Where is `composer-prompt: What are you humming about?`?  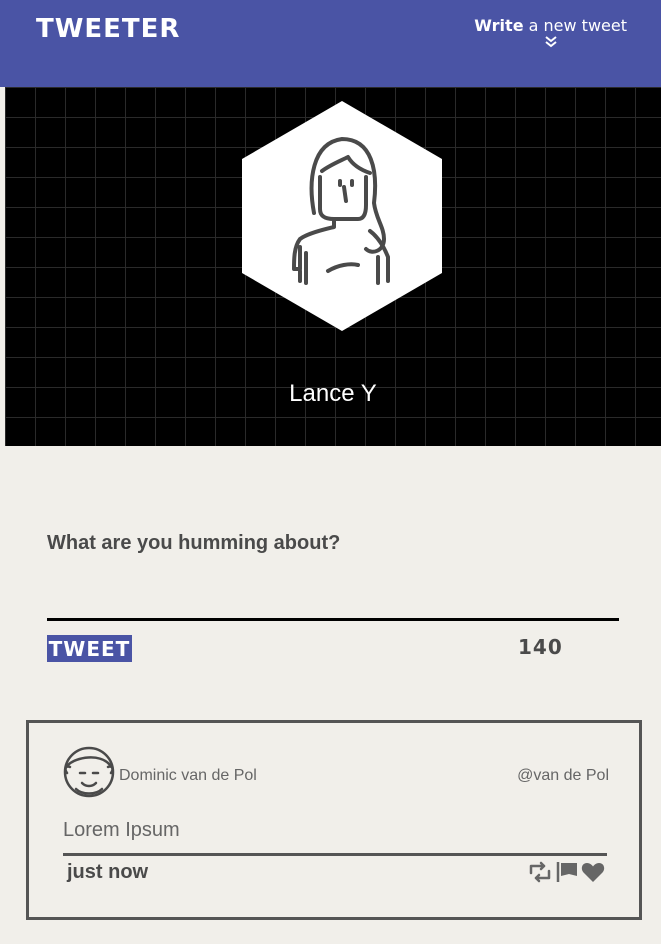
composer-prompt: What are you humming about? is located at coordinates (194, 543).